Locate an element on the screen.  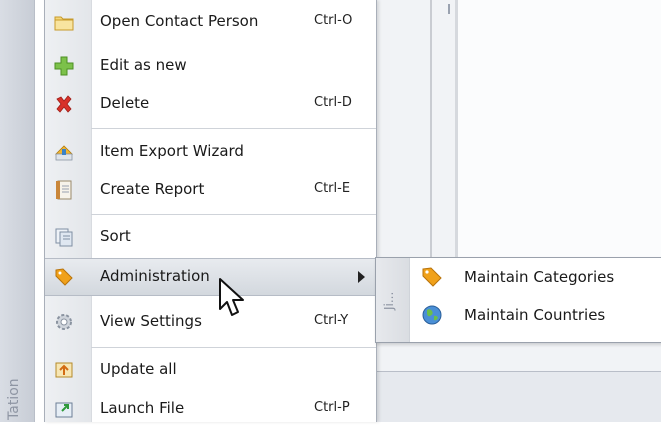
submenu-arrow-icon is located at coordinates (361, 277).